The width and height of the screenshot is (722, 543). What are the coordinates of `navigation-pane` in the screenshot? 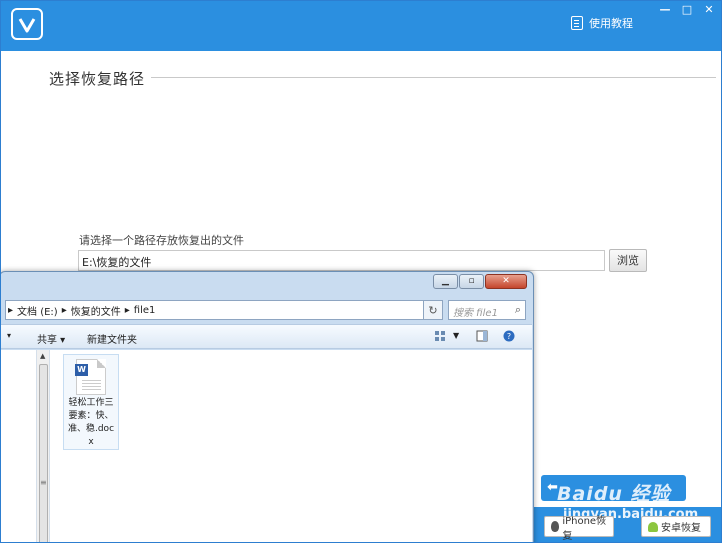 It's located at (19, 446).